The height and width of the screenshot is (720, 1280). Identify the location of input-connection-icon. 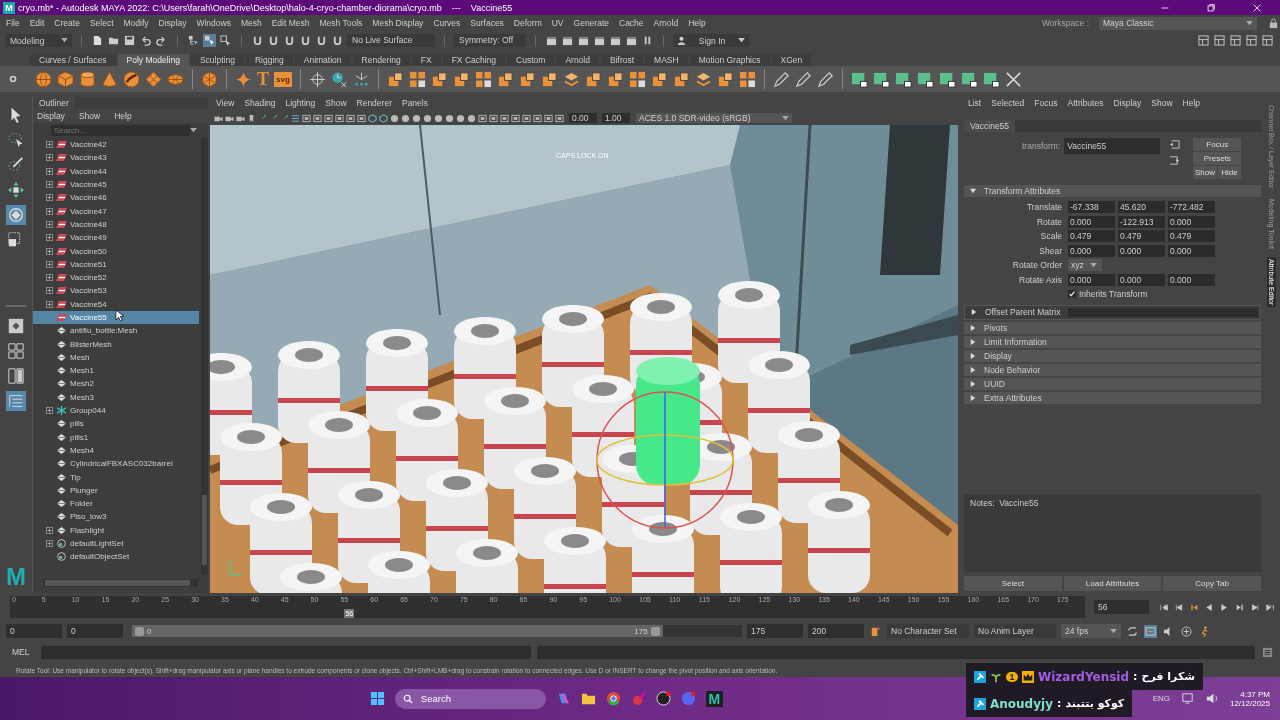
(1175, 144).